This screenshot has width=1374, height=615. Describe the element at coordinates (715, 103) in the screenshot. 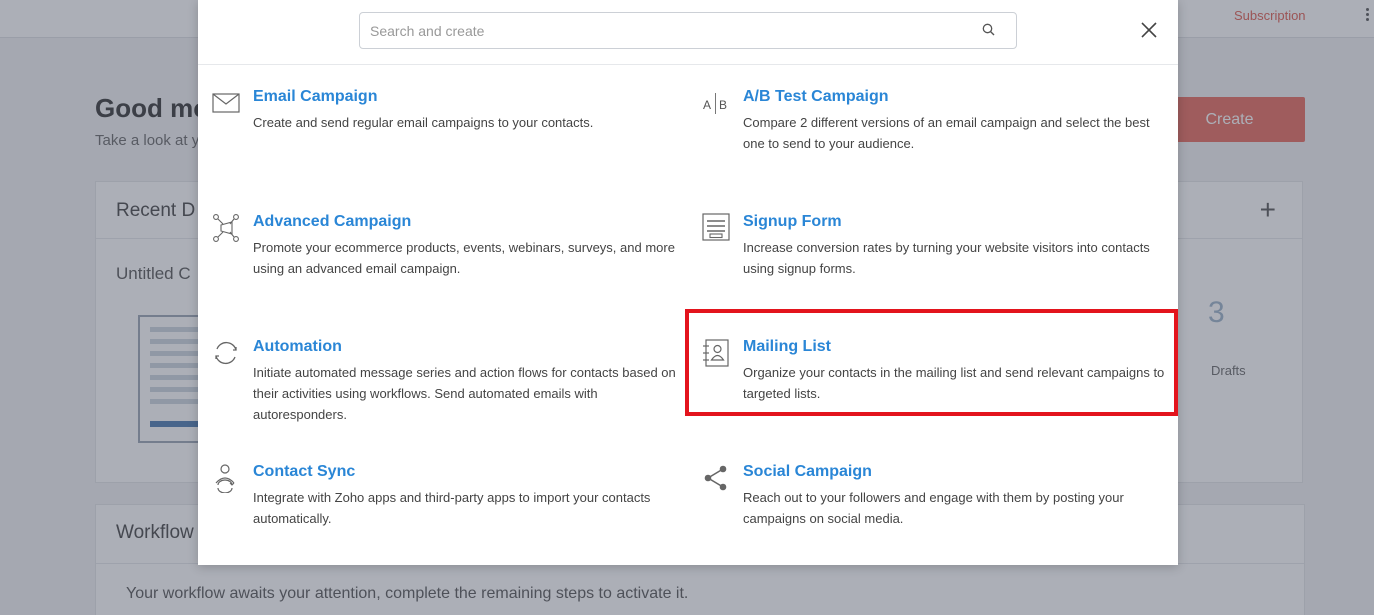

I see `ab-test-icon: A B` at that location.